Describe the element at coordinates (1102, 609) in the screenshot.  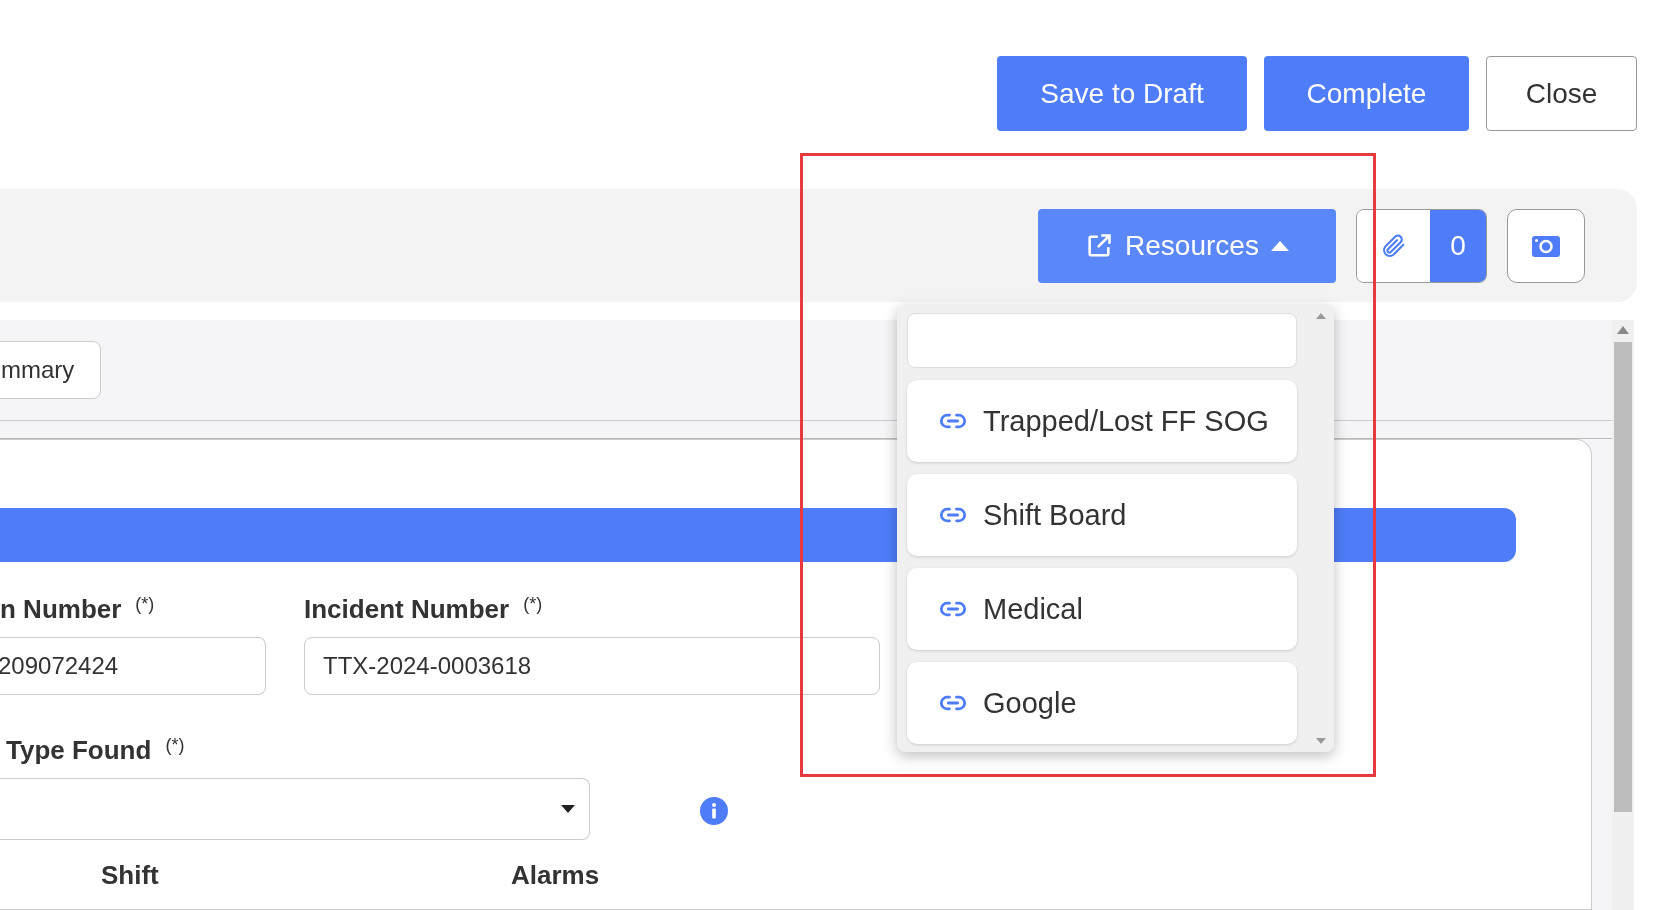
I see `resource-link: Medical` at that location.